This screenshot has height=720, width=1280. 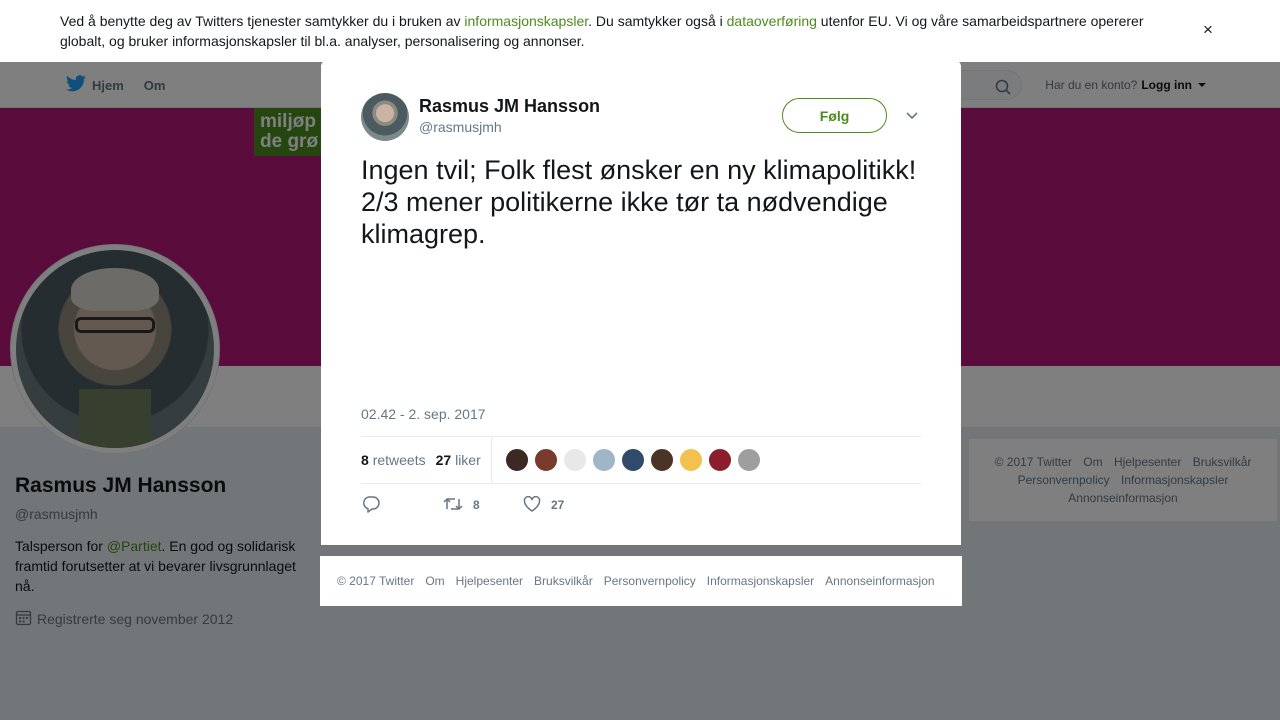 What do you see at coordinates (365, 460) in the screenshot?
I see `retweets-count: 8` at bounding box center [365, 460].